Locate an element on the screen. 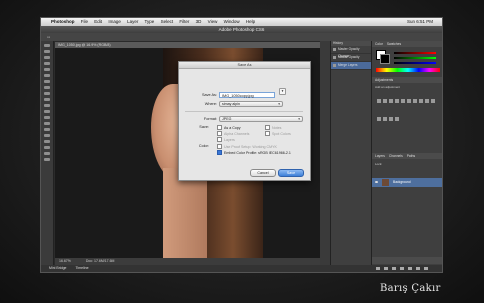 The image size is (484, 303). curves-icon is located at coordinates (391, 101).